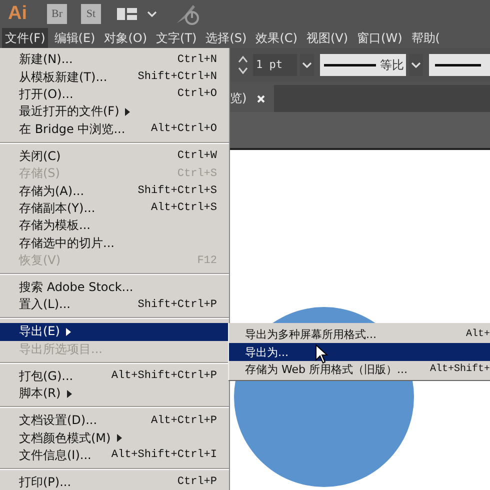  What do you see at coordinates (39, 331) in the screenshot?
I see `menu-item-label: 导出(E)` at bounding box center [39, 331].